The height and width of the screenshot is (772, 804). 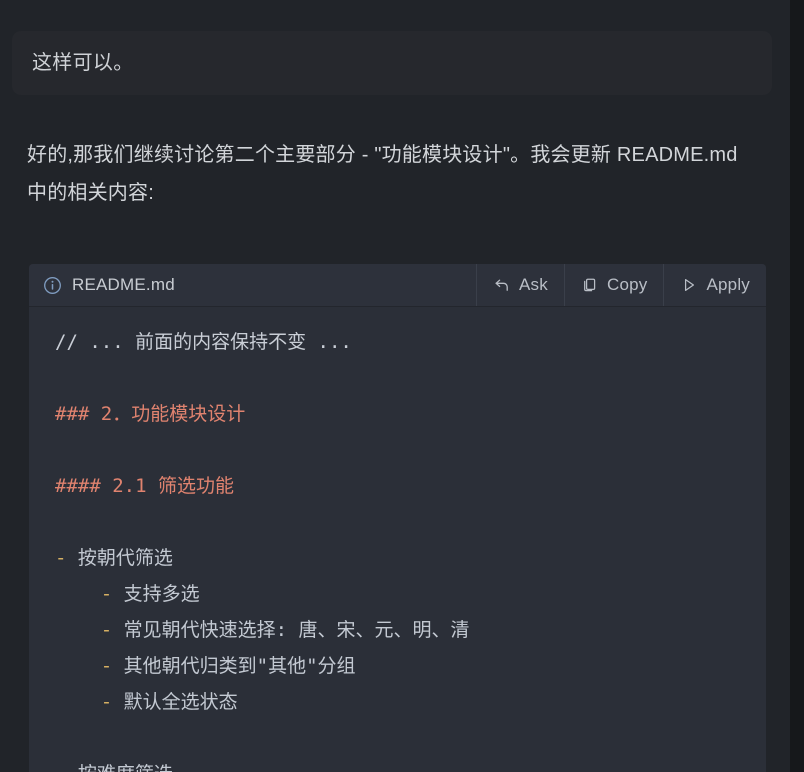 What do you see at coordinates (161, 594) in the screenshot?
I see `list-item-text: 支持多选` at bounding box center [161, 594].